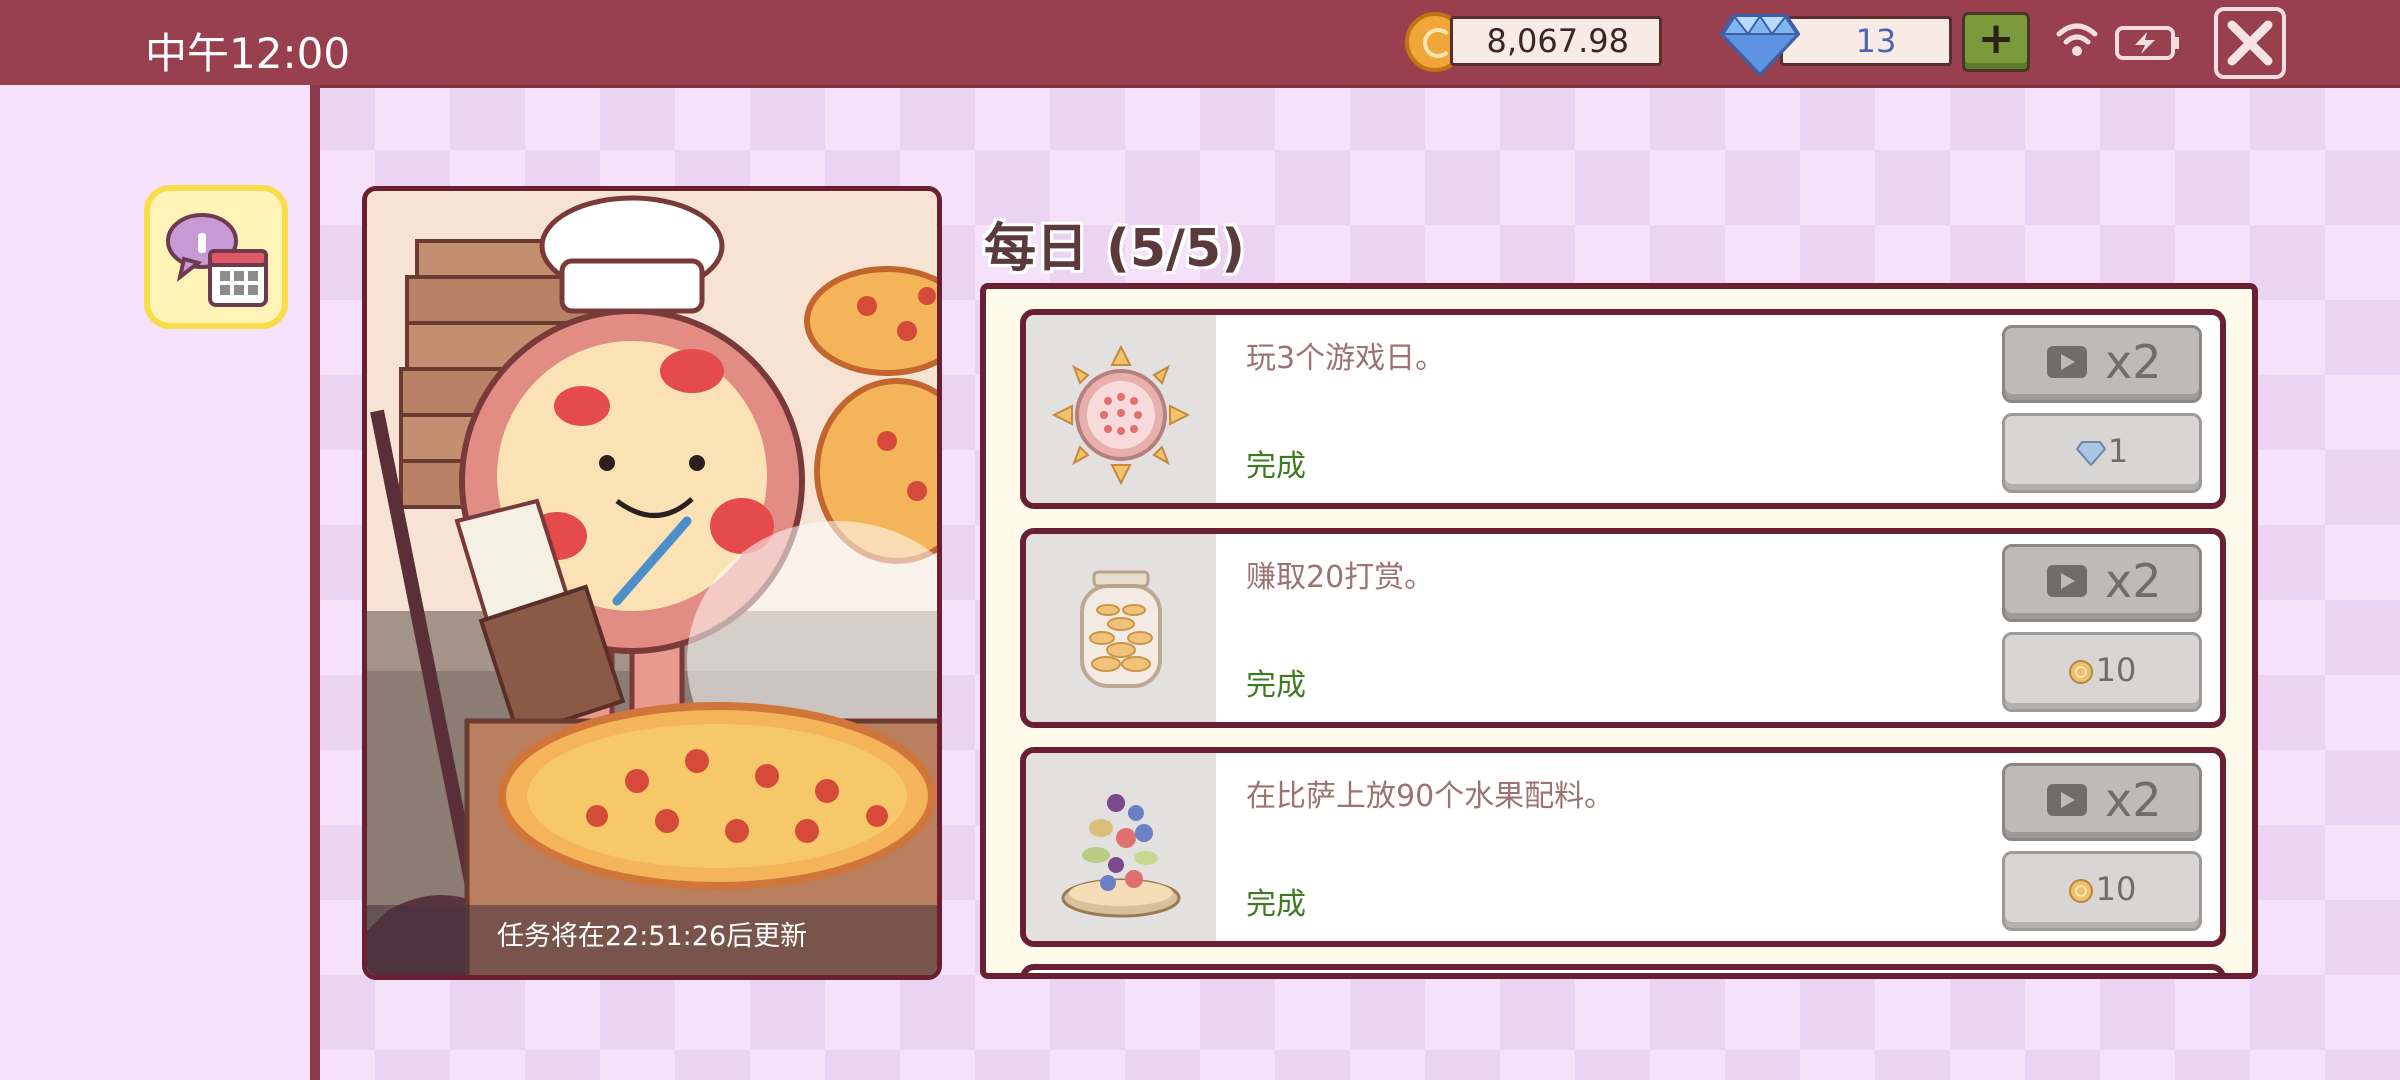 The height and width of the screenshot is (1080, 2400). Describe the element at coordinates (652, 940) in the screenshot. I see `refresh-countdown: 任务将在22:51:26后更新` at that location.